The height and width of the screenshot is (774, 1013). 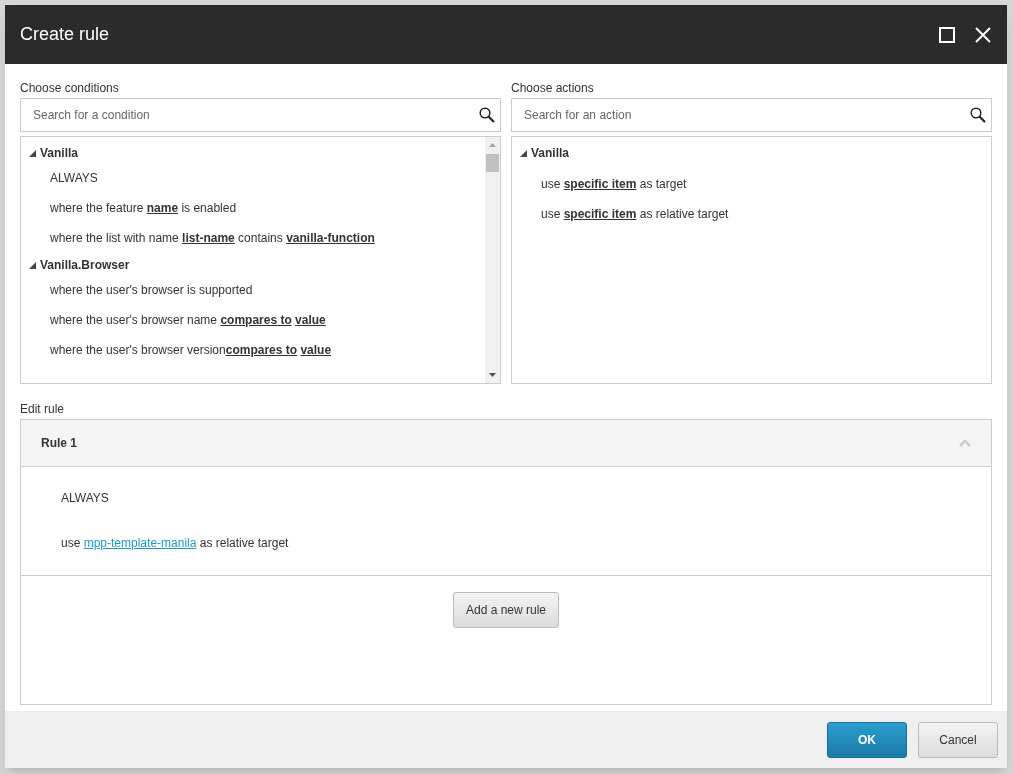 What do you see at coordinates (175, 543) in the screenshot?
I see `item-text: use mpp-template-manila as relative target` at bounding box center [175, 543].